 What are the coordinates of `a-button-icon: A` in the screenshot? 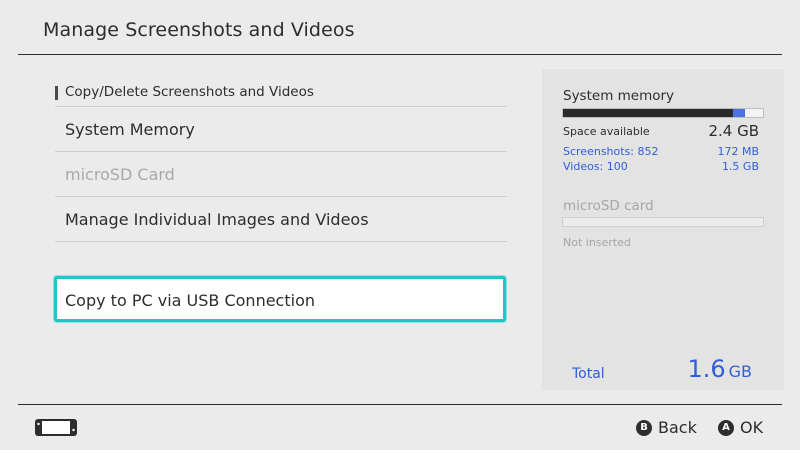 It's located at (726, 428).